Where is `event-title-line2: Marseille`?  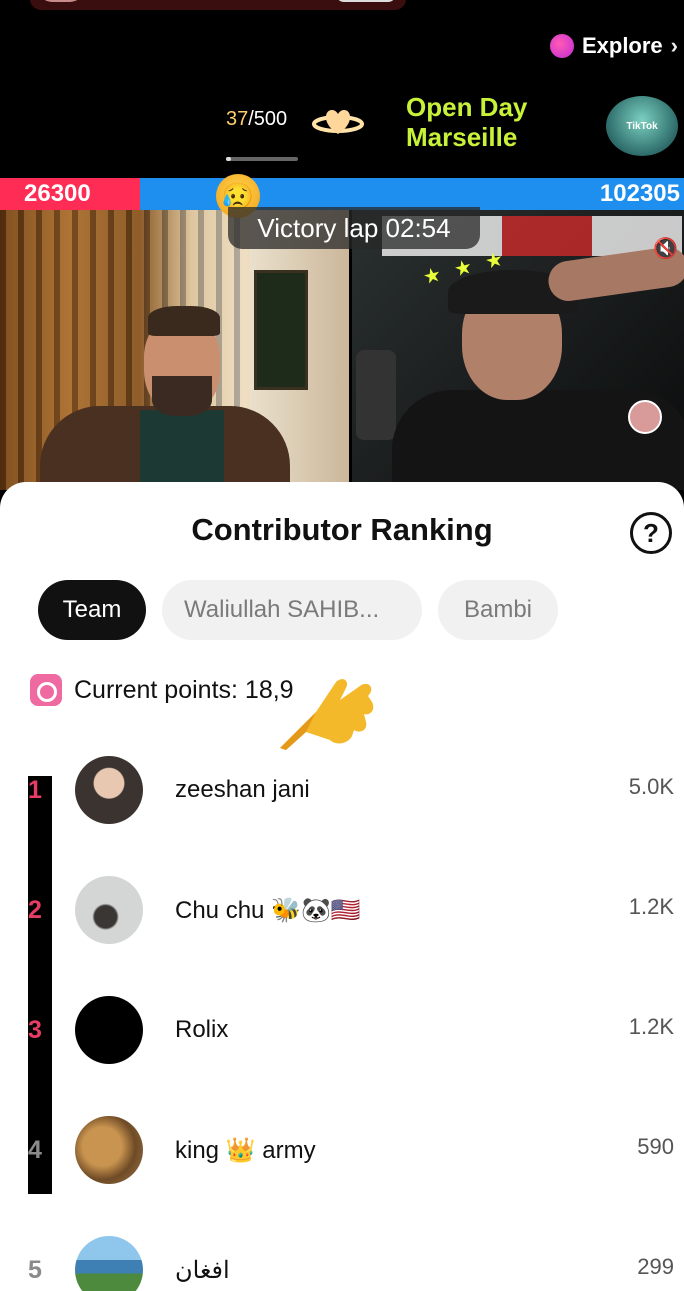
event-title-line2: Marseille is located at coordinates (462, 137).